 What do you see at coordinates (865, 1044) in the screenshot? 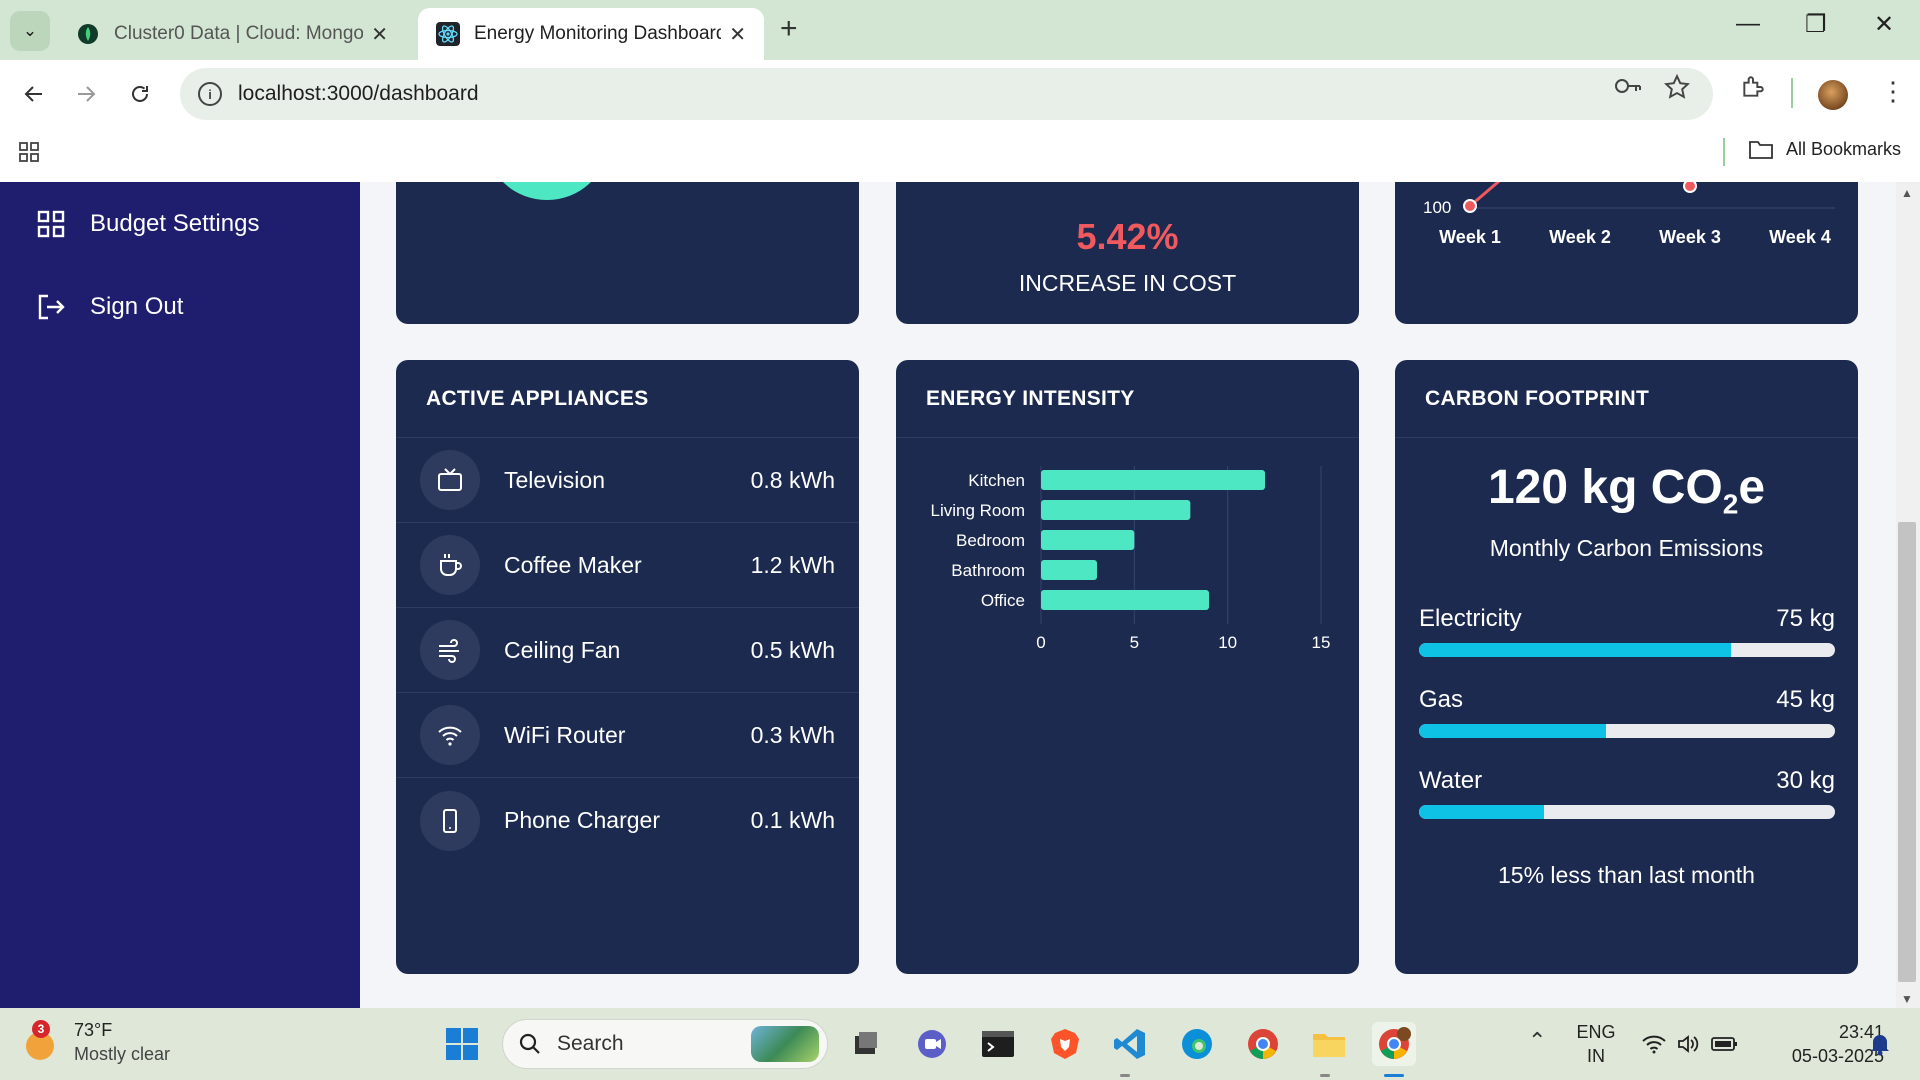
I see `task-view-icon` at bounding box center [865, 1044].